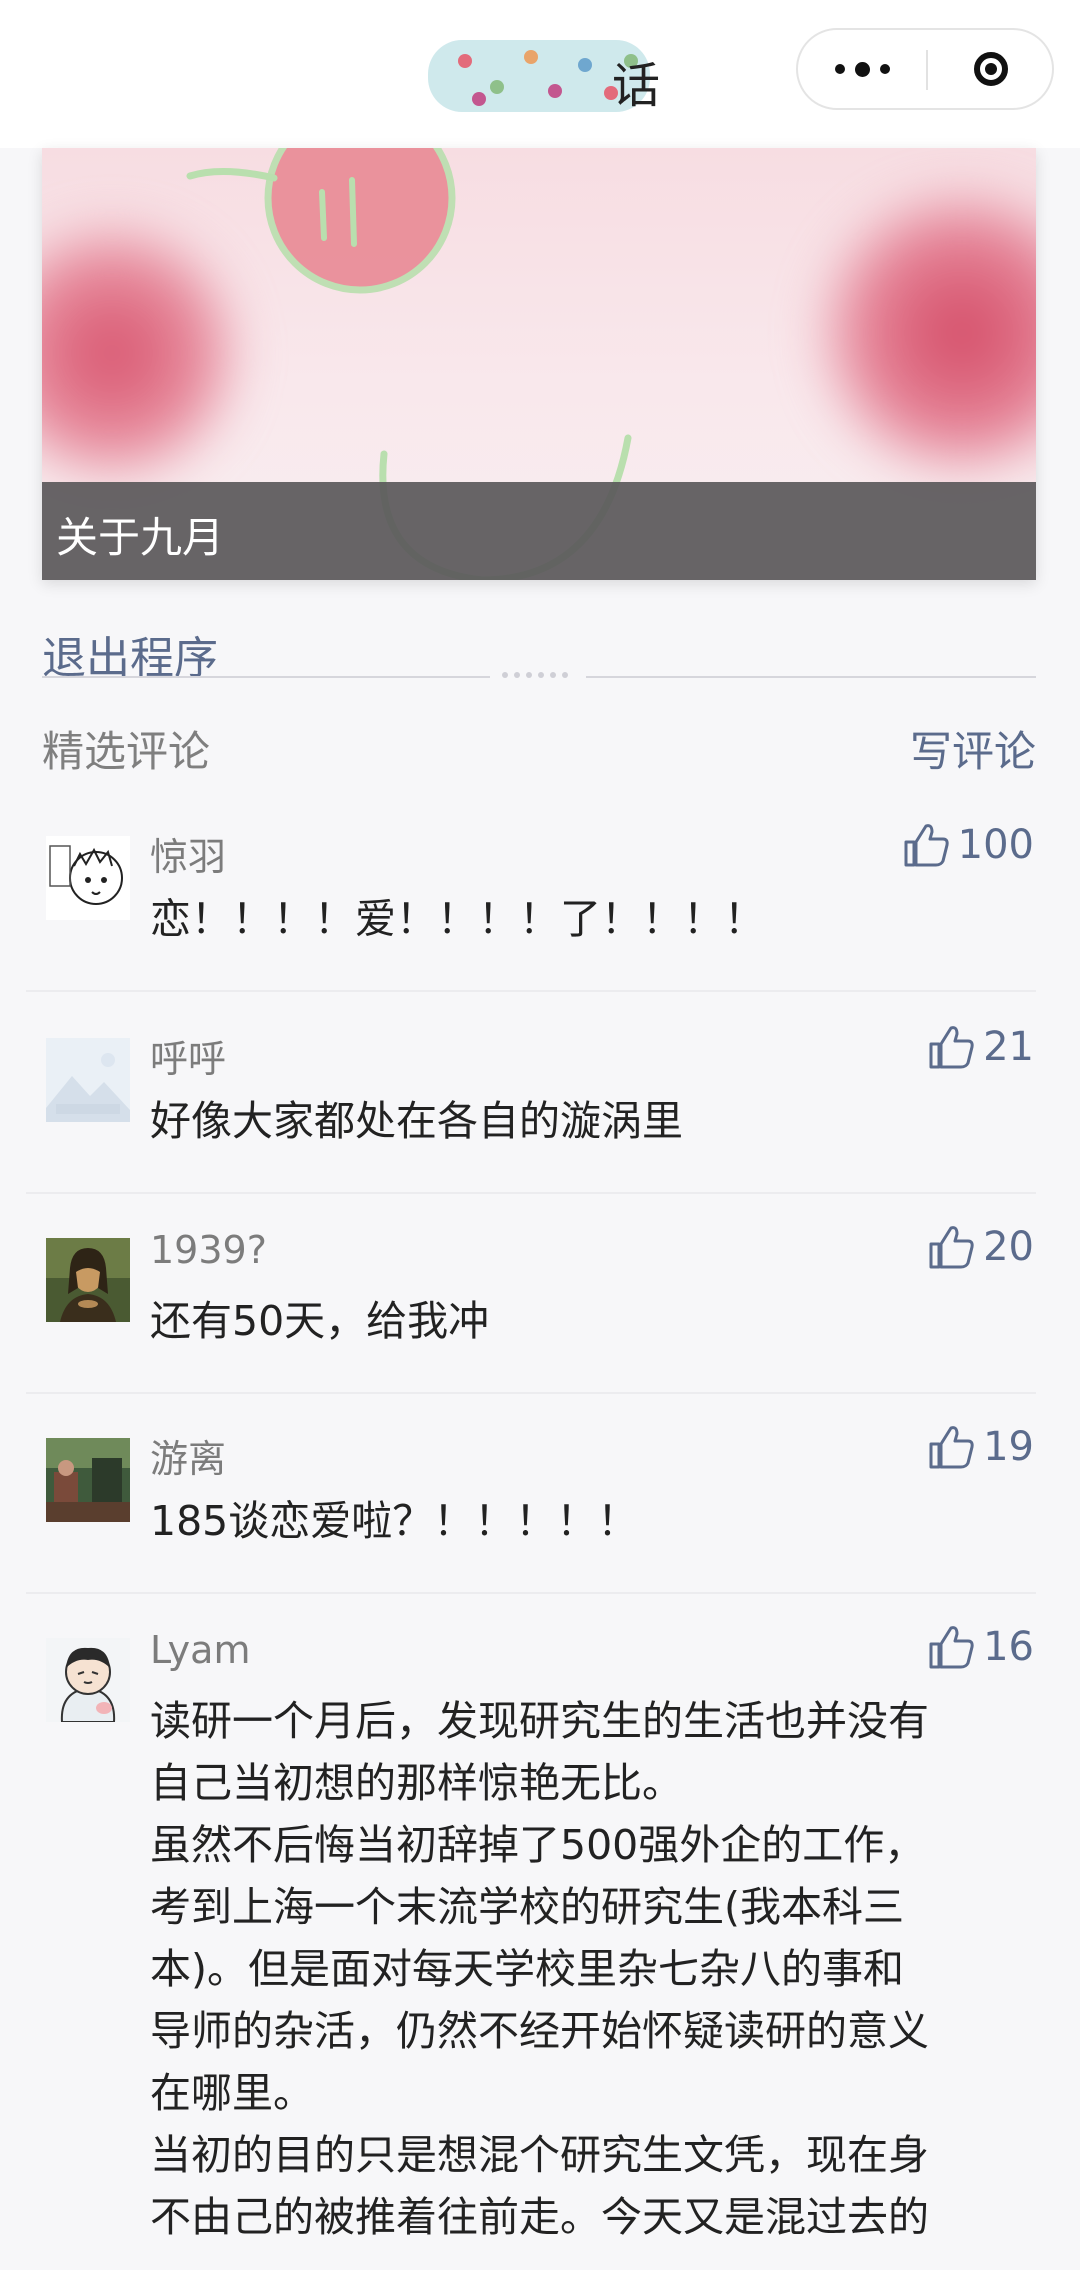 This screenshot has width=1080, height=2270. What do you see at coordinates (457, 919) in the screenshot?
I see `comment-text: 恋！！！！爱！！！！了！！！！` at bounding box center [457, 919].